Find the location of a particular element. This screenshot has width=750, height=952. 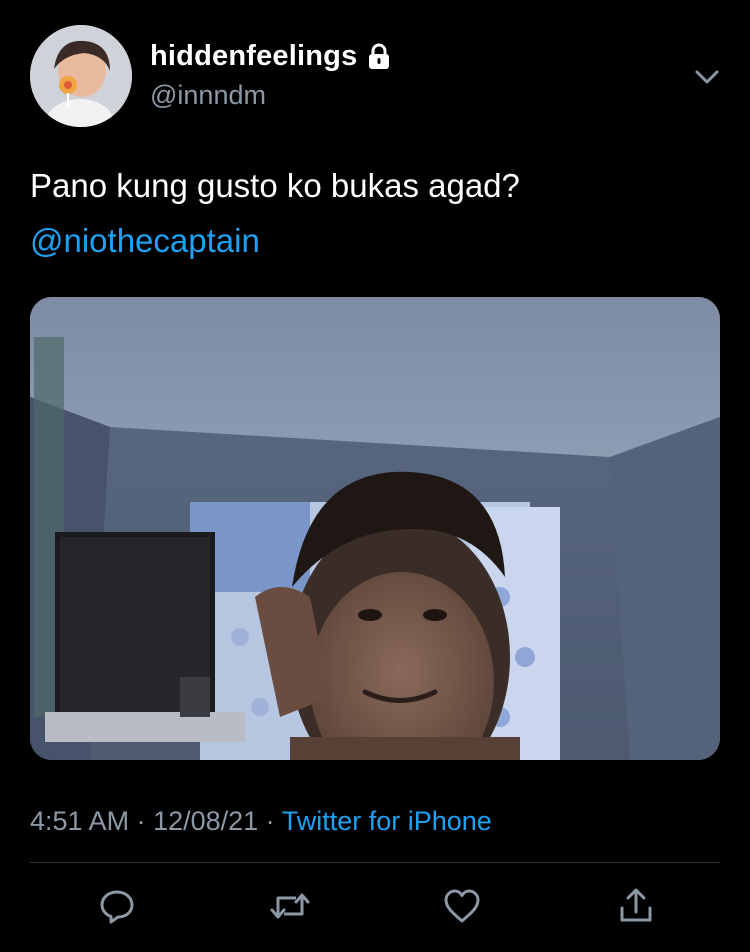

like-button is located at coordinates (462, 908).